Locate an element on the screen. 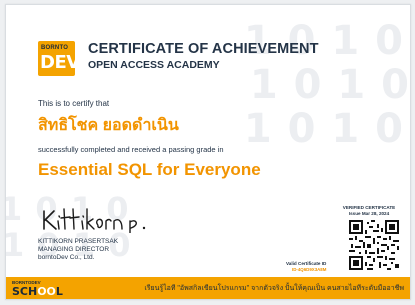 This screenshot has height=305, width=415. borntodev-logo: BORNTO DEV is located at coordinates (59, 58).